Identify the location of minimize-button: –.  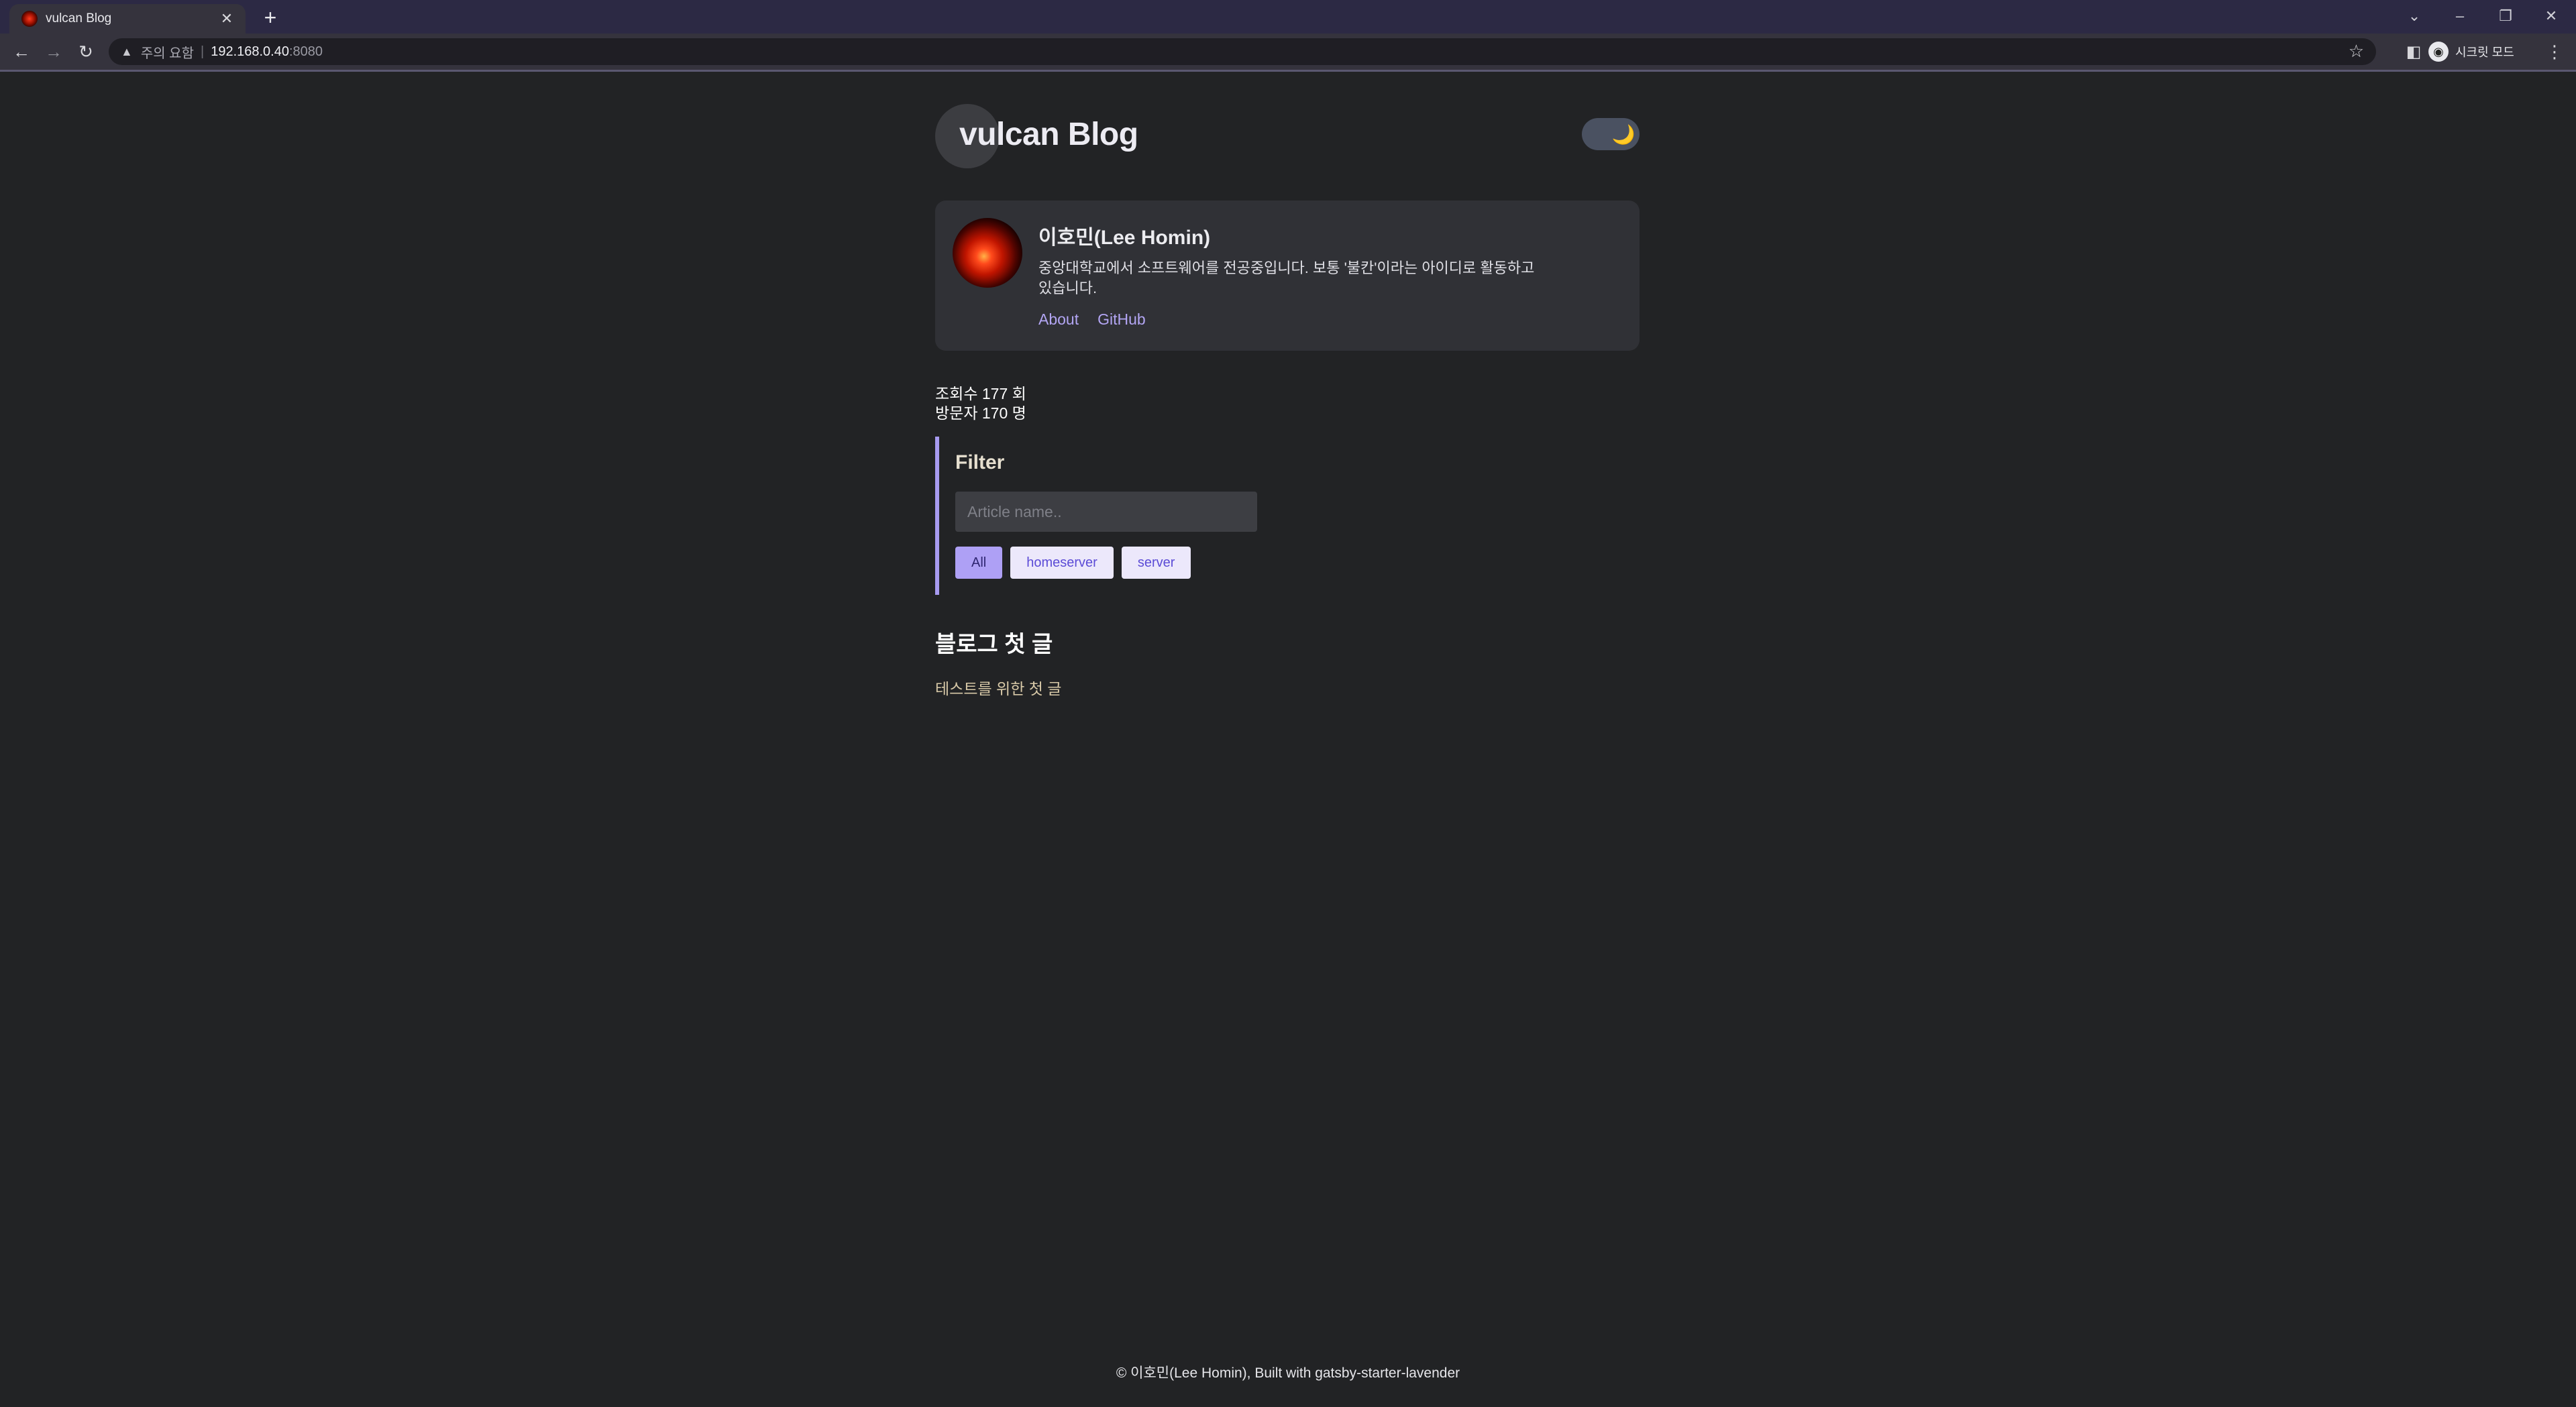
(2460, 16).